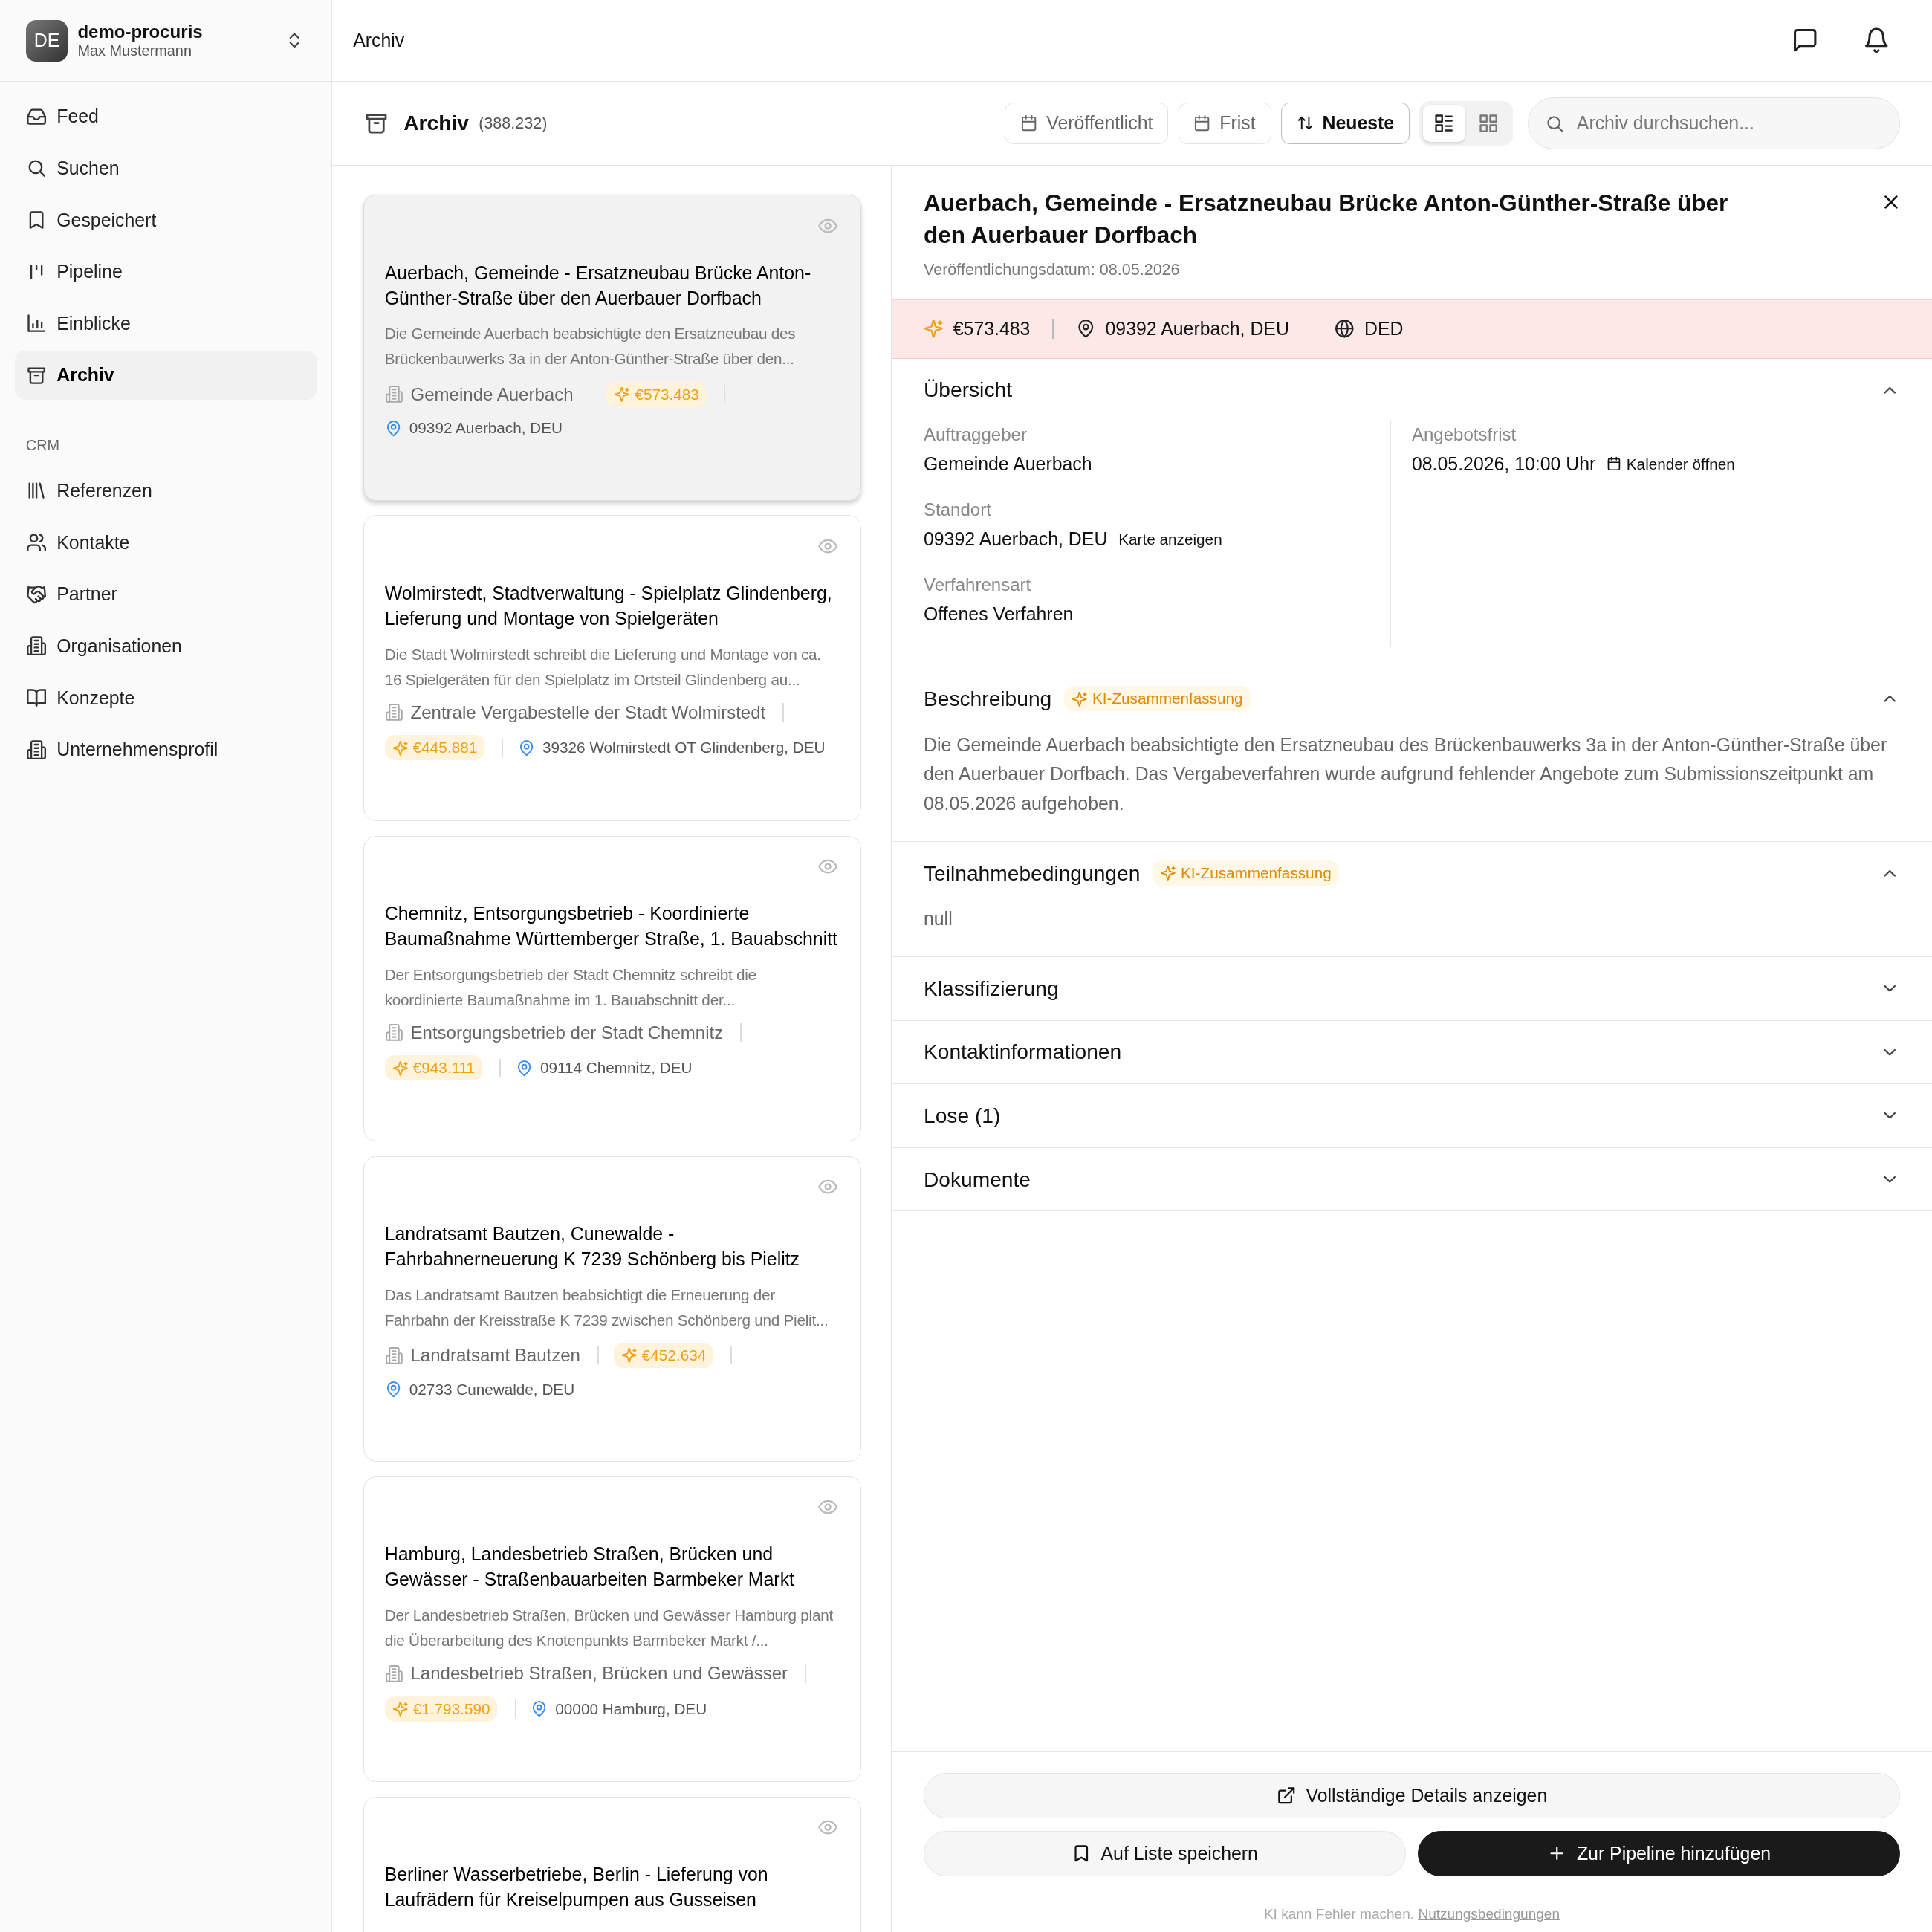  What do you see at coordinates (977, 585) in the screenshot?
I see `field-label: Verfahrensart` at bounding box center [977, 585].